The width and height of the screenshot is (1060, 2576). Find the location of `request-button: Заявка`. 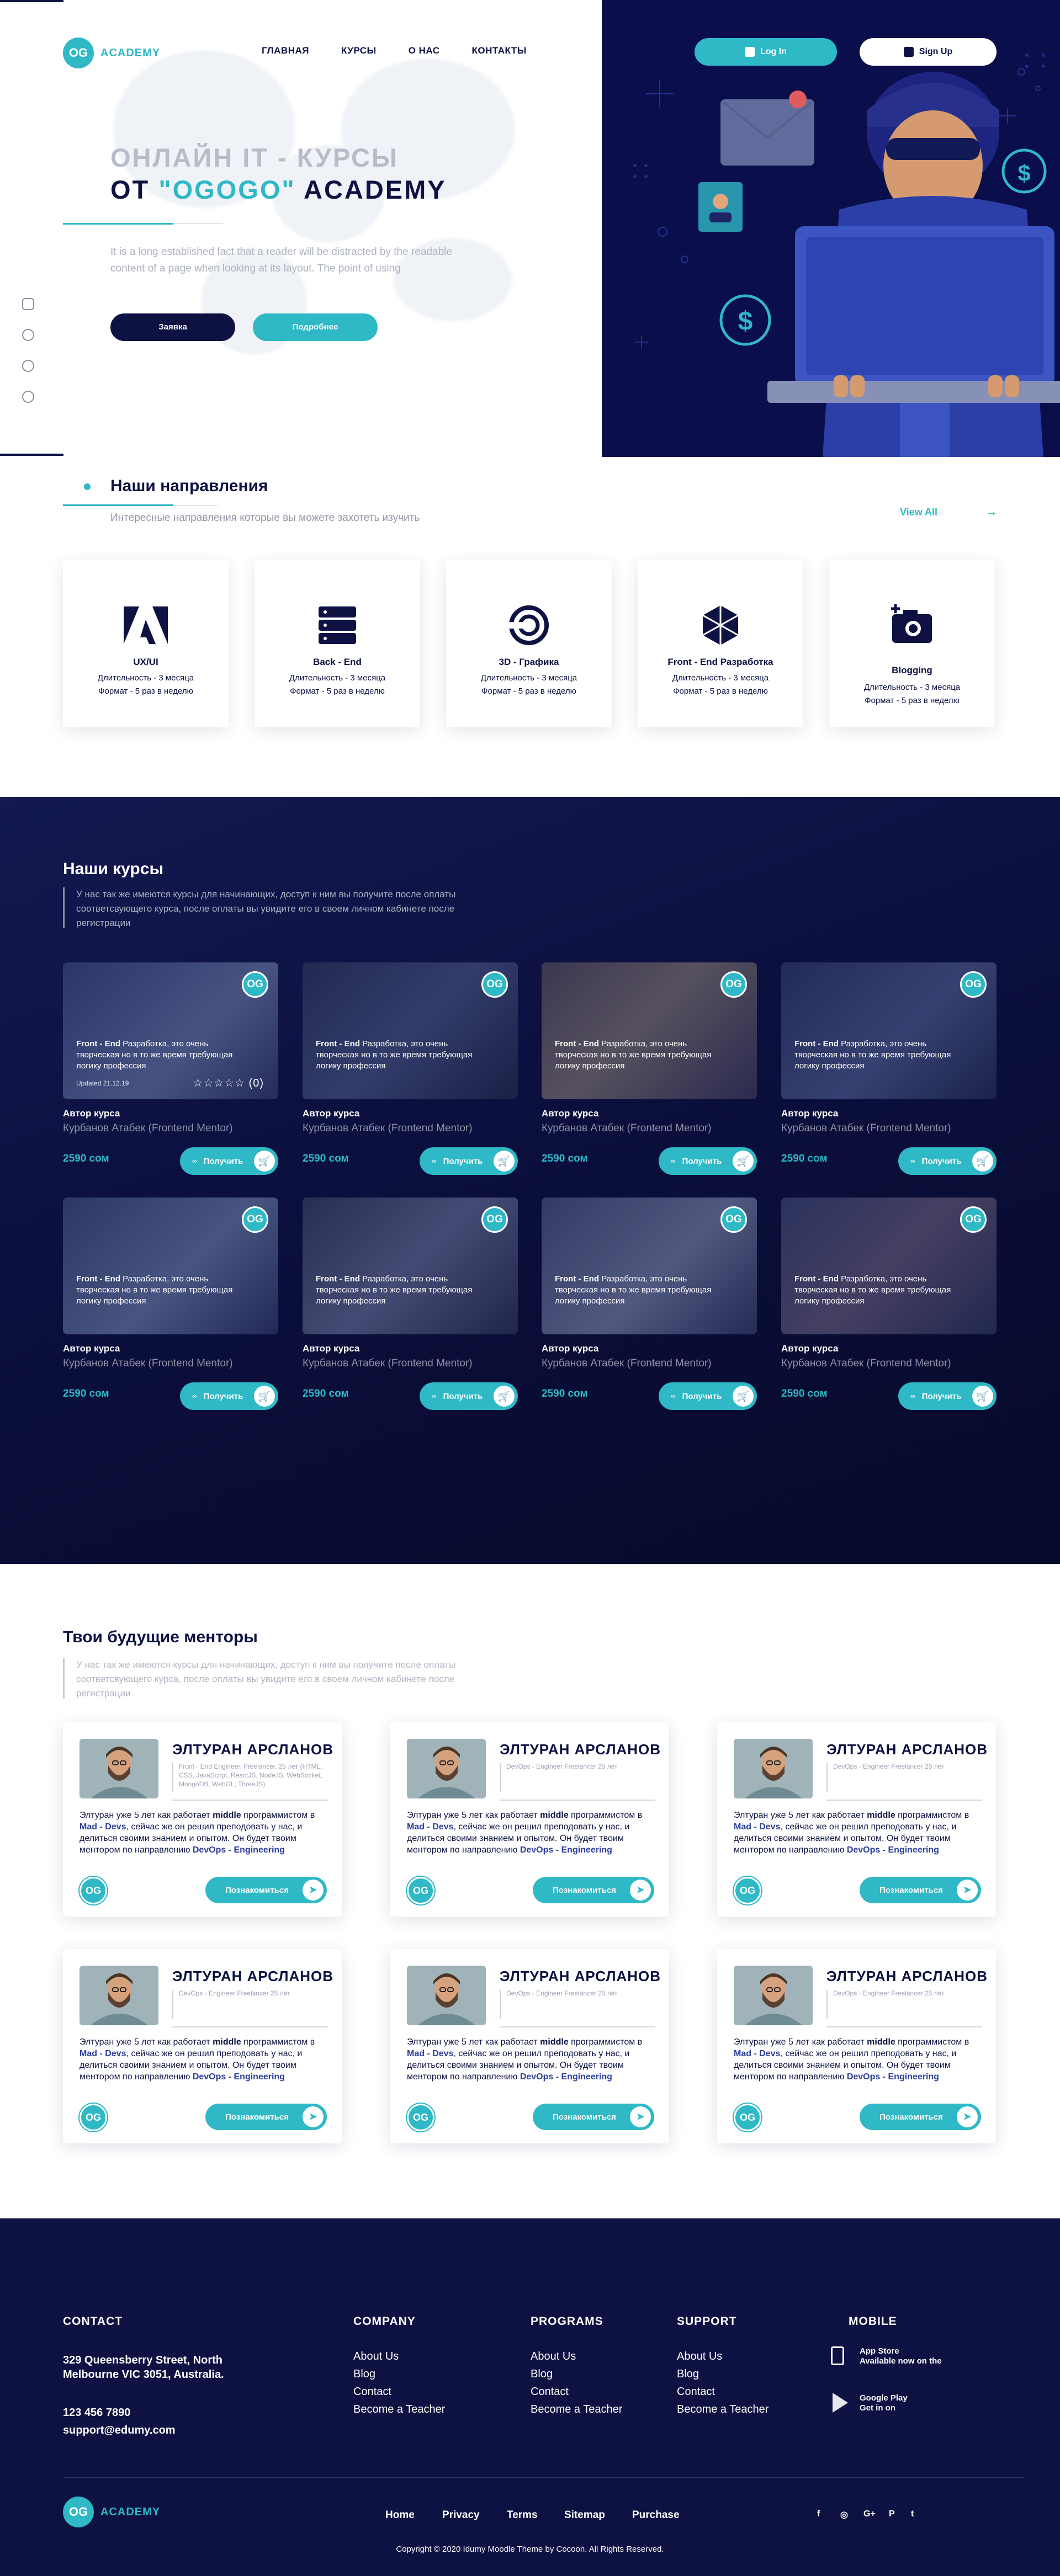

request-button: Заявка is located at coordinates (172, 327).